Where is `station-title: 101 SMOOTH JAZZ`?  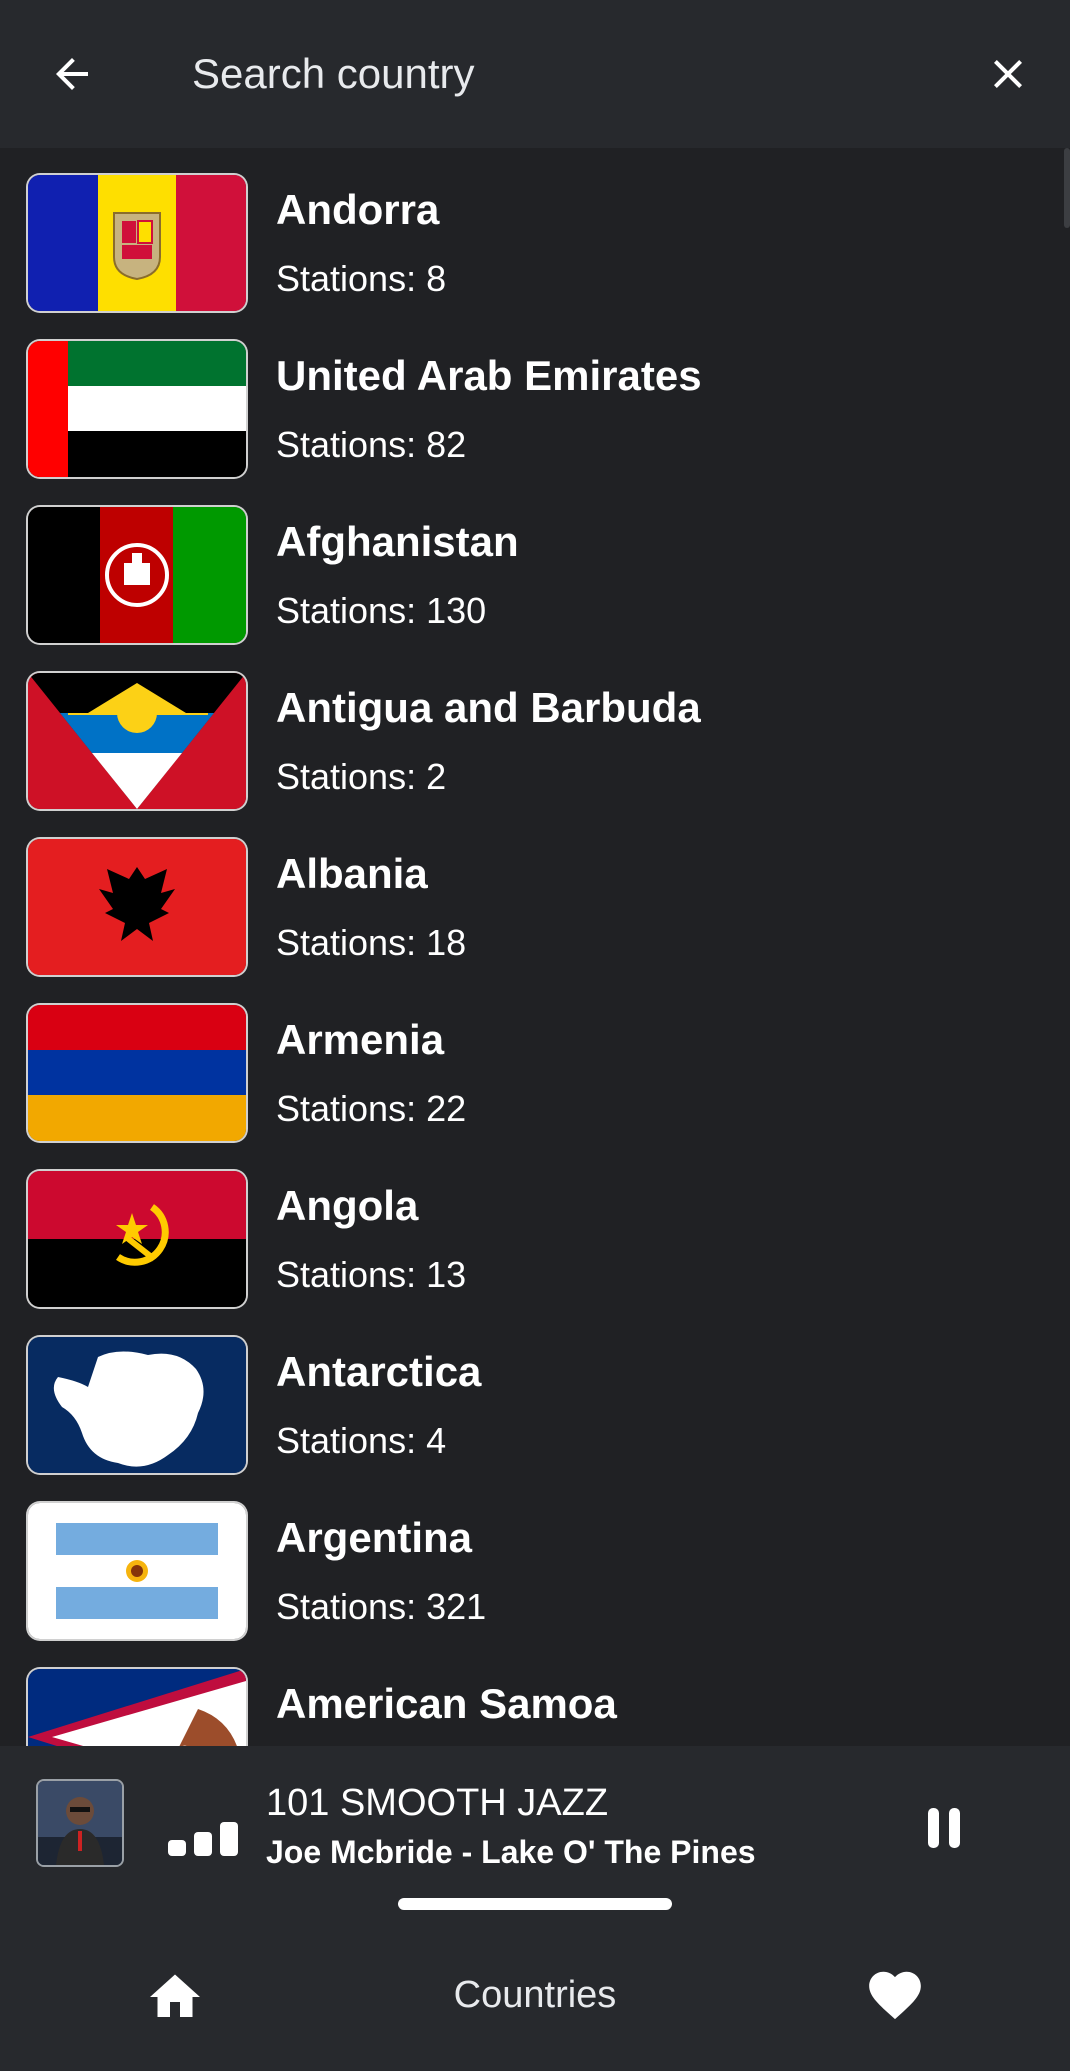 station-title: 101 SMOOTH JAZZ is located at coordinates (437, 1803).